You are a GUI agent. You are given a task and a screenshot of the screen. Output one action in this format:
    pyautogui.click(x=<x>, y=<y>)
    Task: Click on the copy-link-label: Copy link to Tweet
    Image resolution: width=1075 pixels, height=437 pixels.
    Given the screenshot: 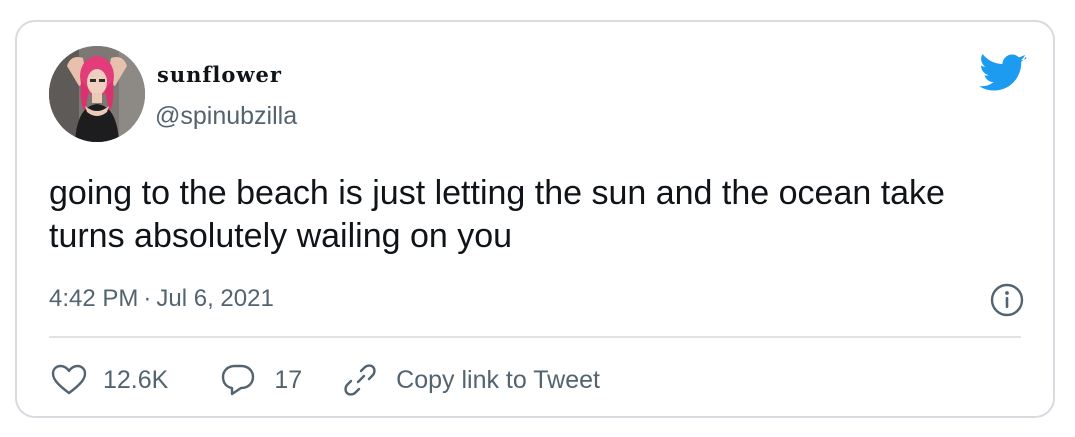 What is the action you would take?
    pyautogui.click(x=498, y=379)
    